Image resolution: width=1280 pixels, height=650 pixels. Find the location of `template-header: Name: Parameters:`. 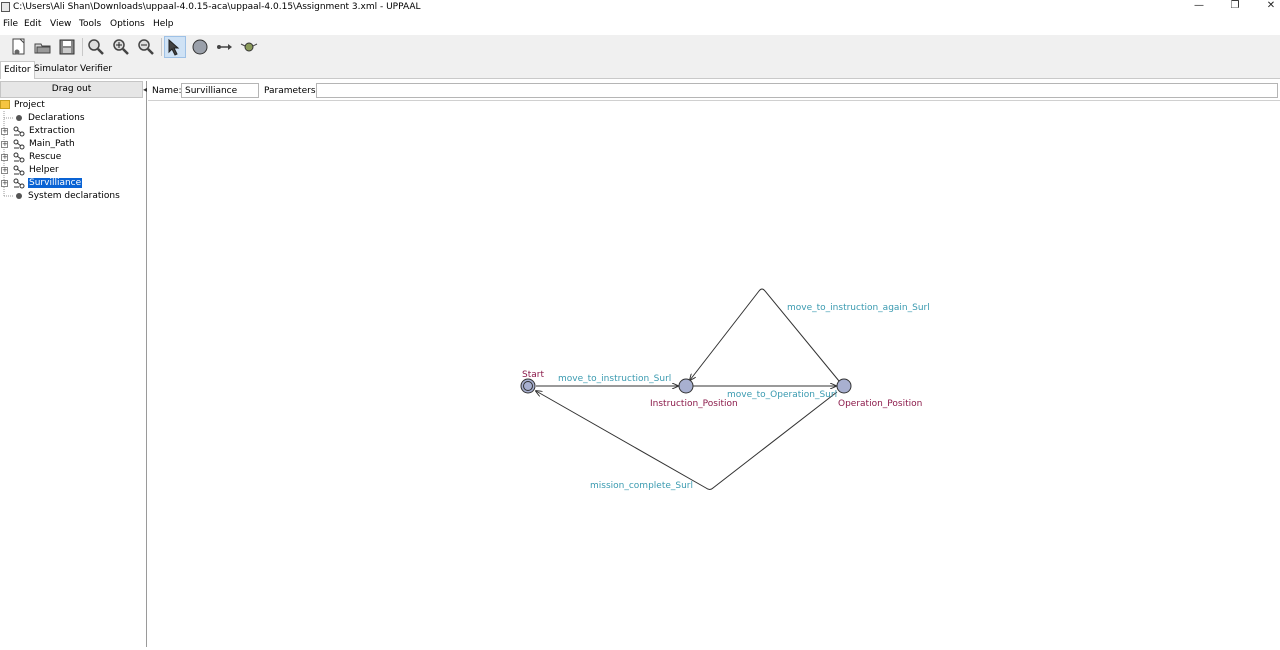

template-header: Name: Parameters: is located at coordinates (714, 91).